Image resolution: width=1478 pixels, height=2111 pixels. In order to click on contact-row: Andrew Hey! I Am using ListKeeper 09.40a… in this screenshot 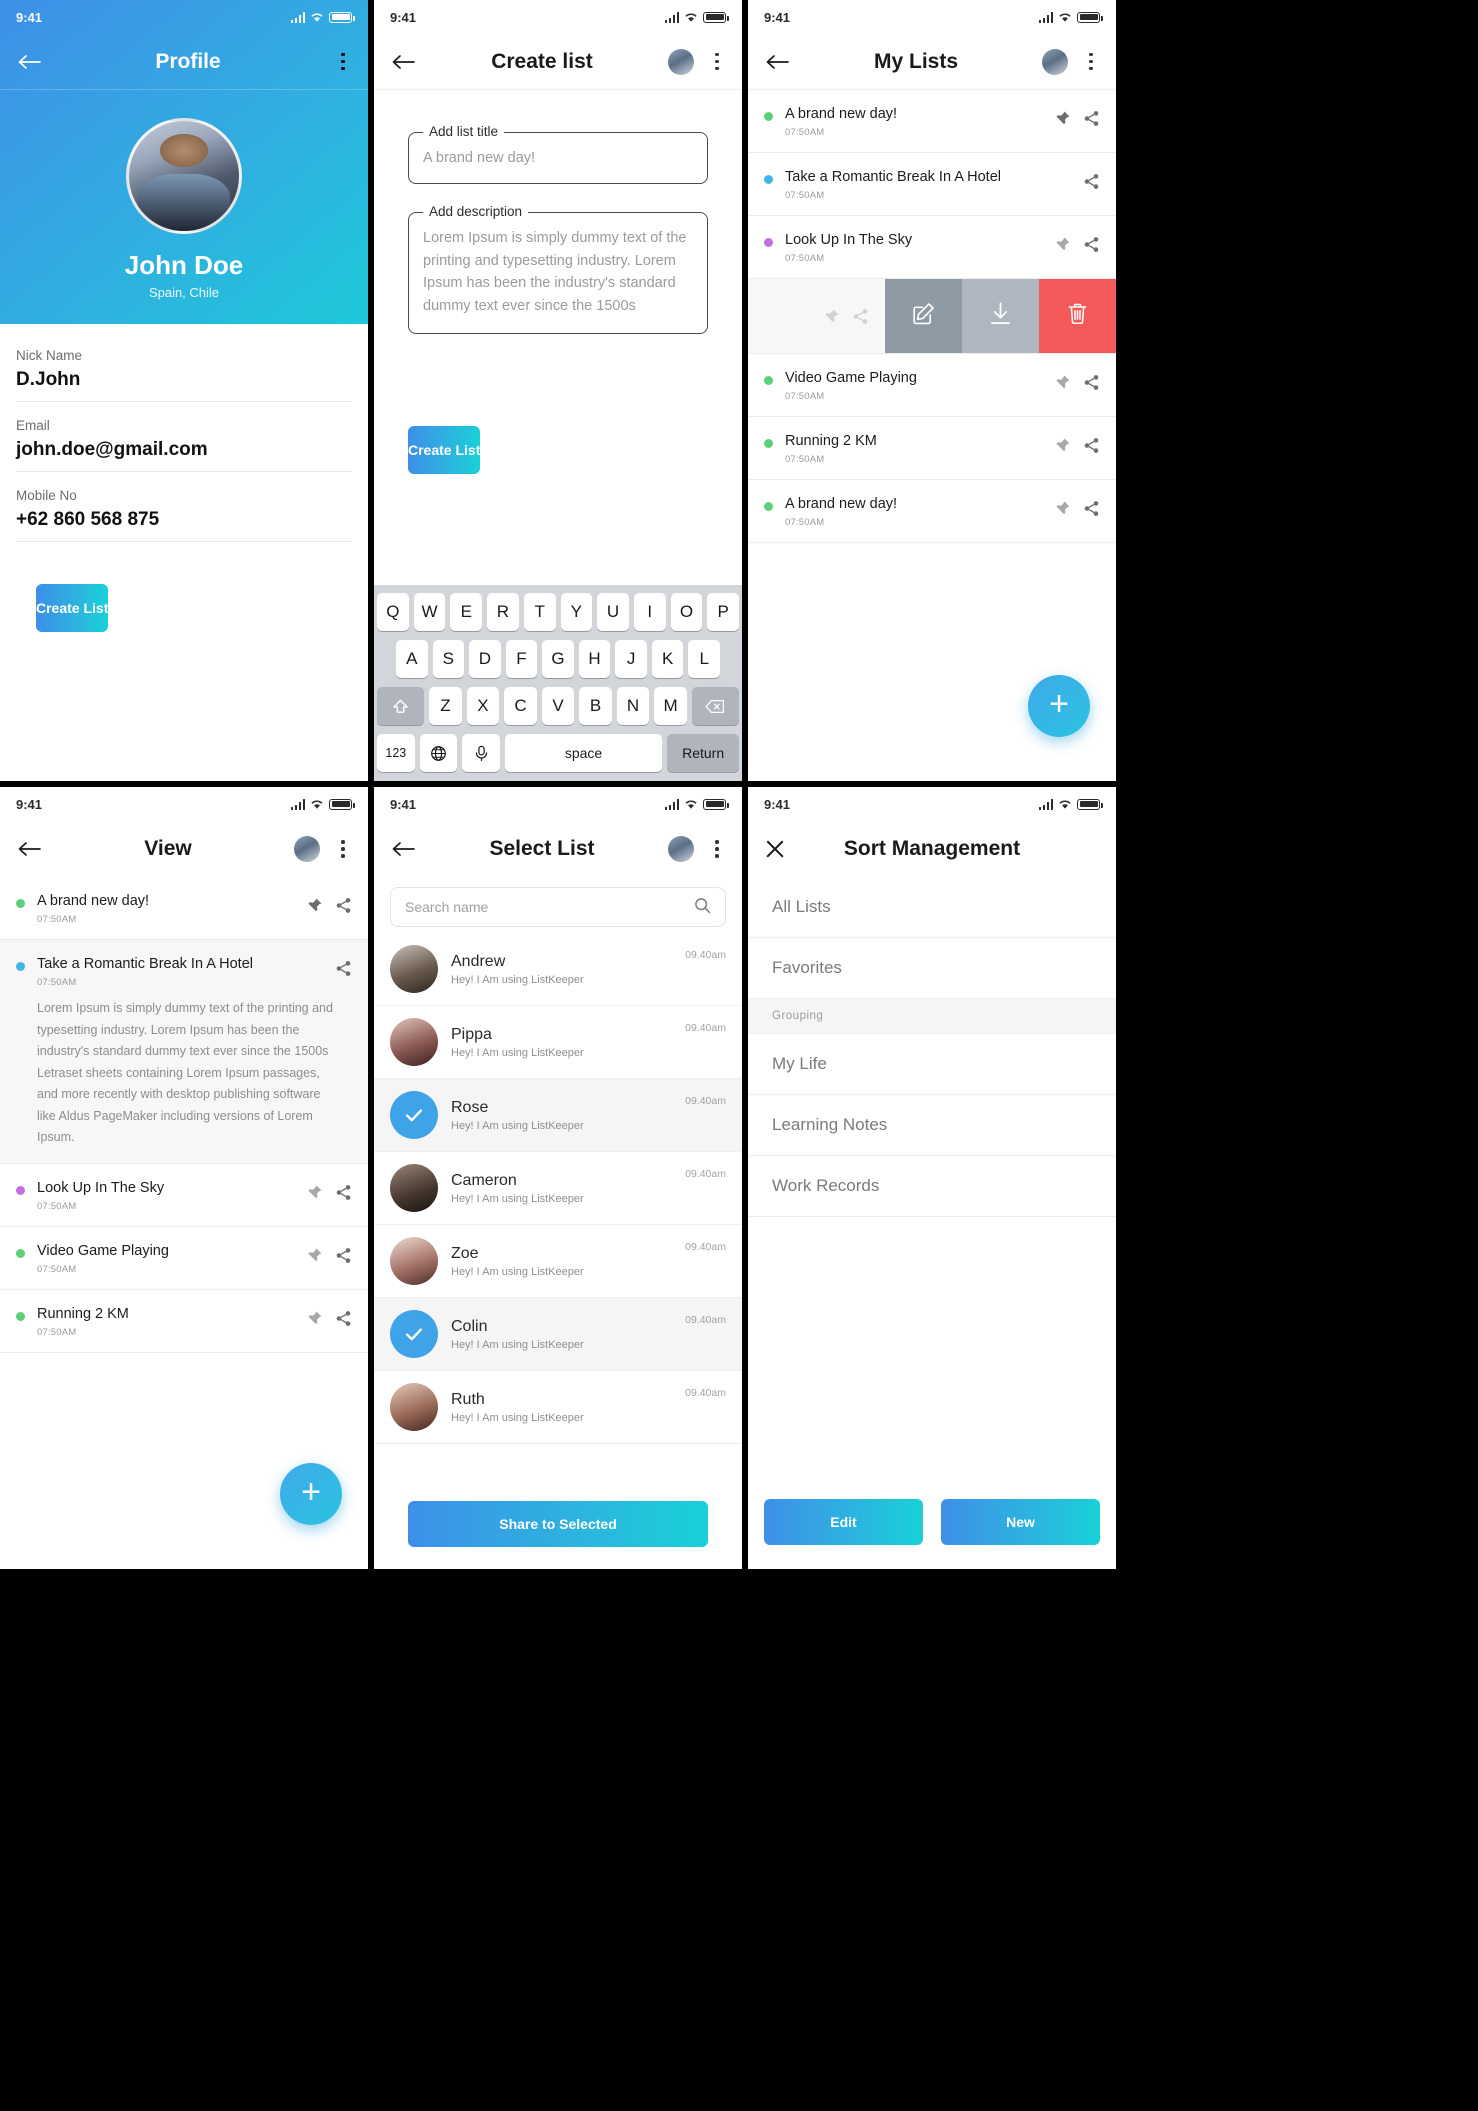, I will do `click(558, 969)`.